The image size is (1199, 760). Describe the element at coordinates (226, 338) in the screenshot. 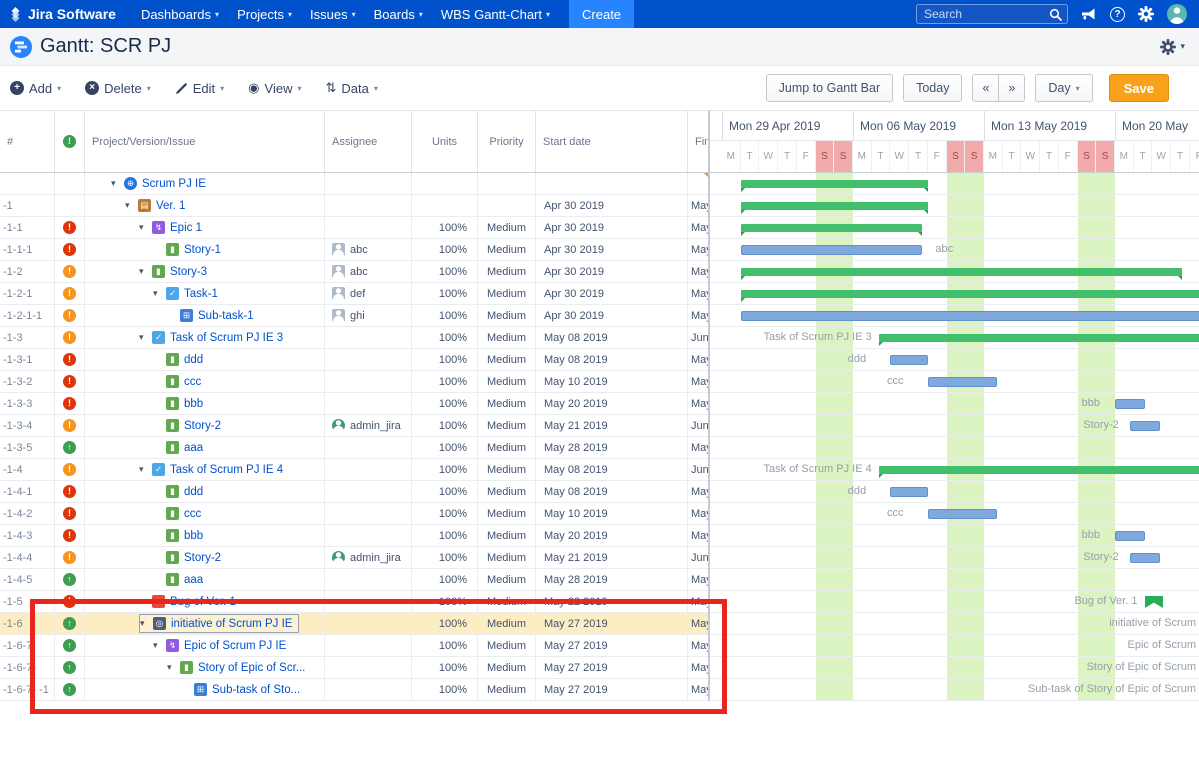

I see `issue-link: Task of Scrum PJ IE 3` at that location.